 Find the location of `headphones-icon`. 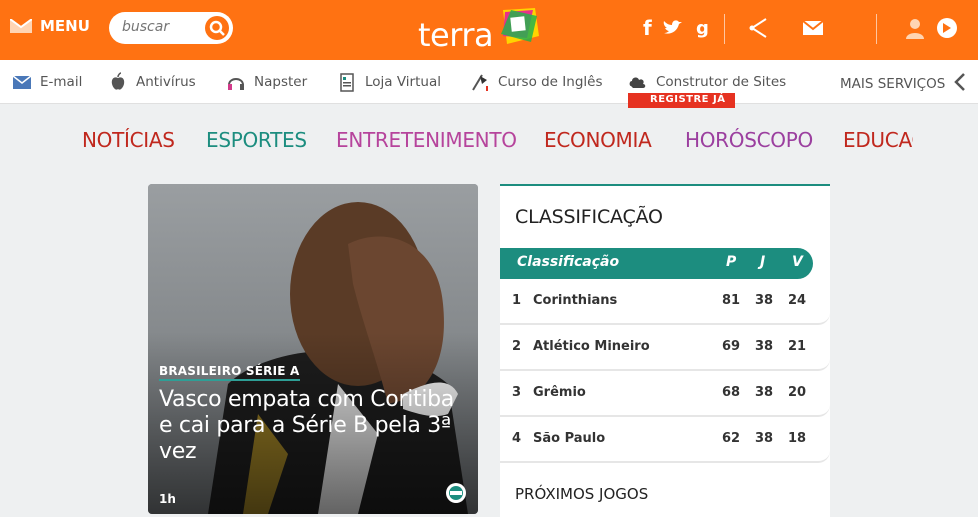

headphones-icon is located at coordinates (236, 82).